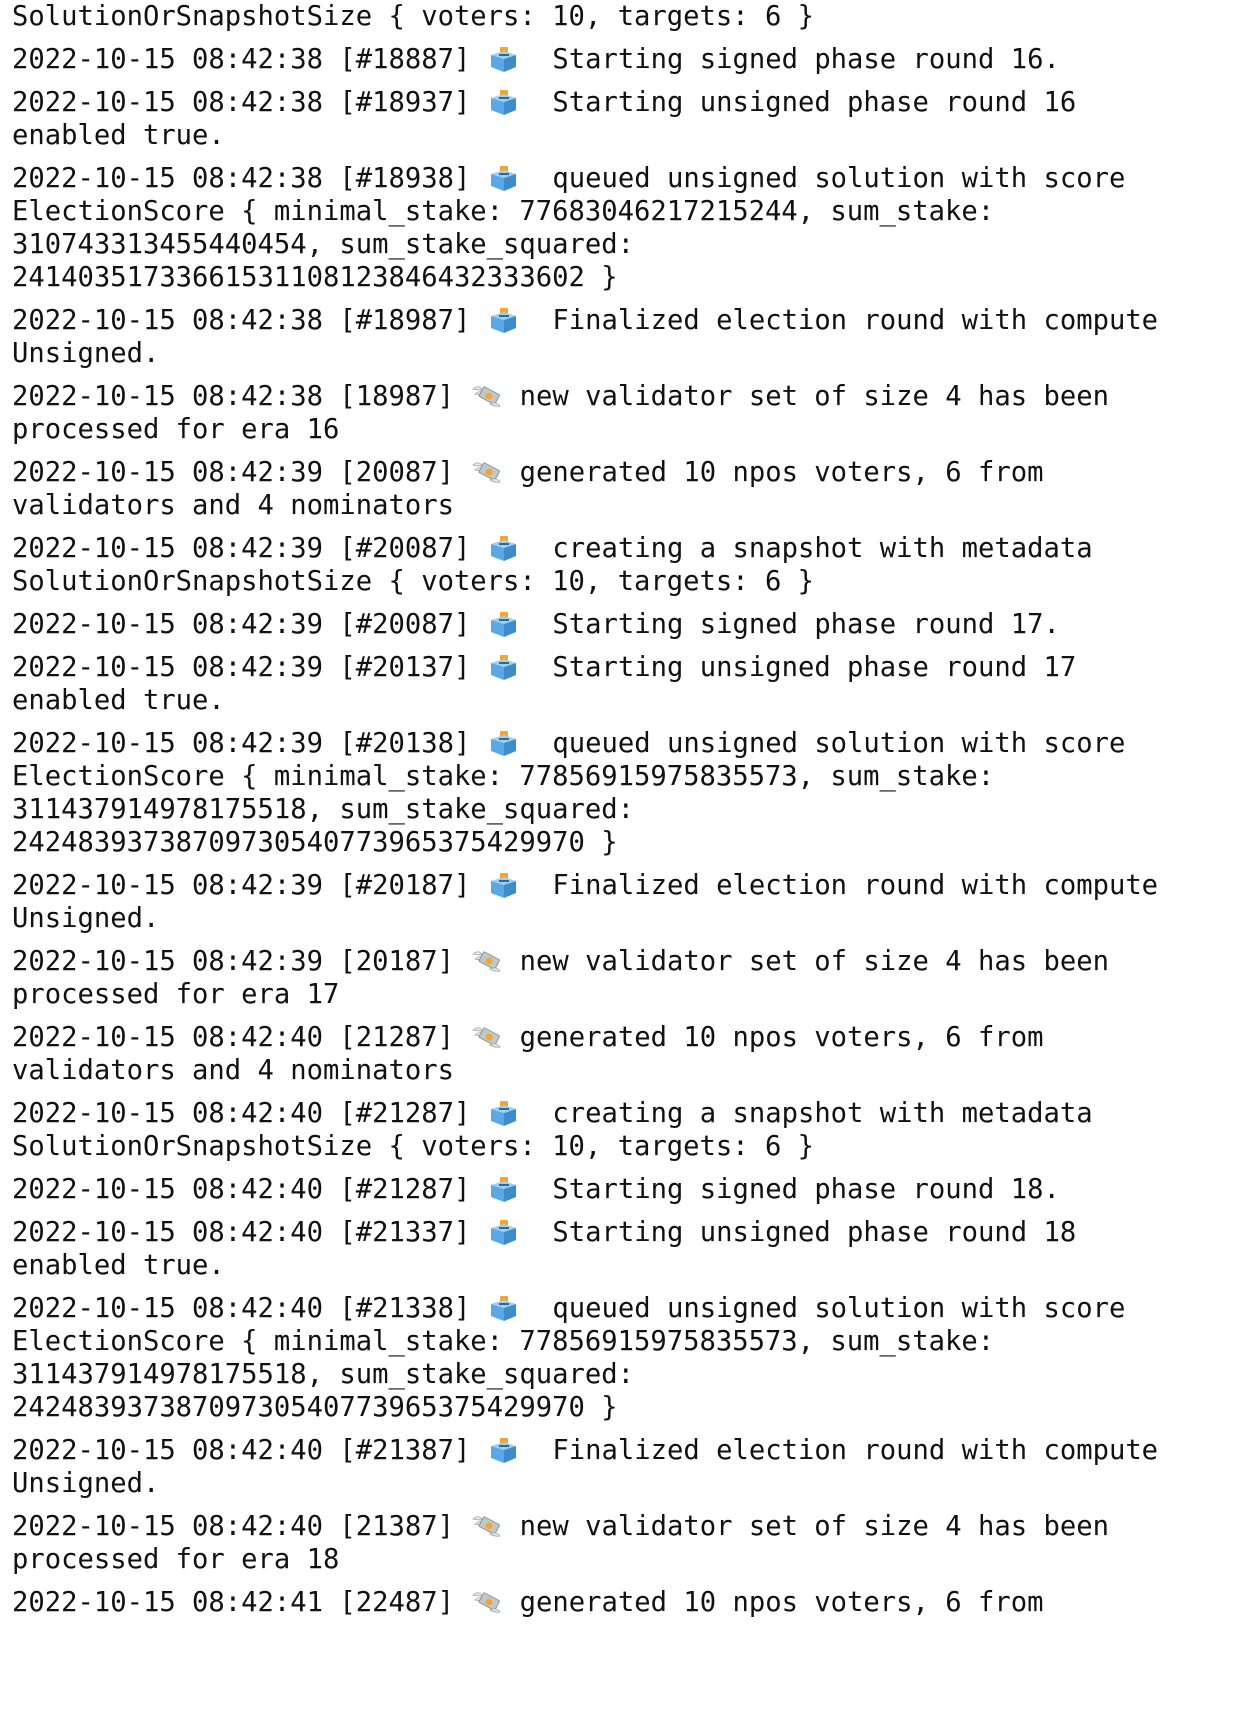 The width and height of the screenshot is (1236, 1718). I want to click on log-line-continuation: processed for era 16, so click(624, 429).